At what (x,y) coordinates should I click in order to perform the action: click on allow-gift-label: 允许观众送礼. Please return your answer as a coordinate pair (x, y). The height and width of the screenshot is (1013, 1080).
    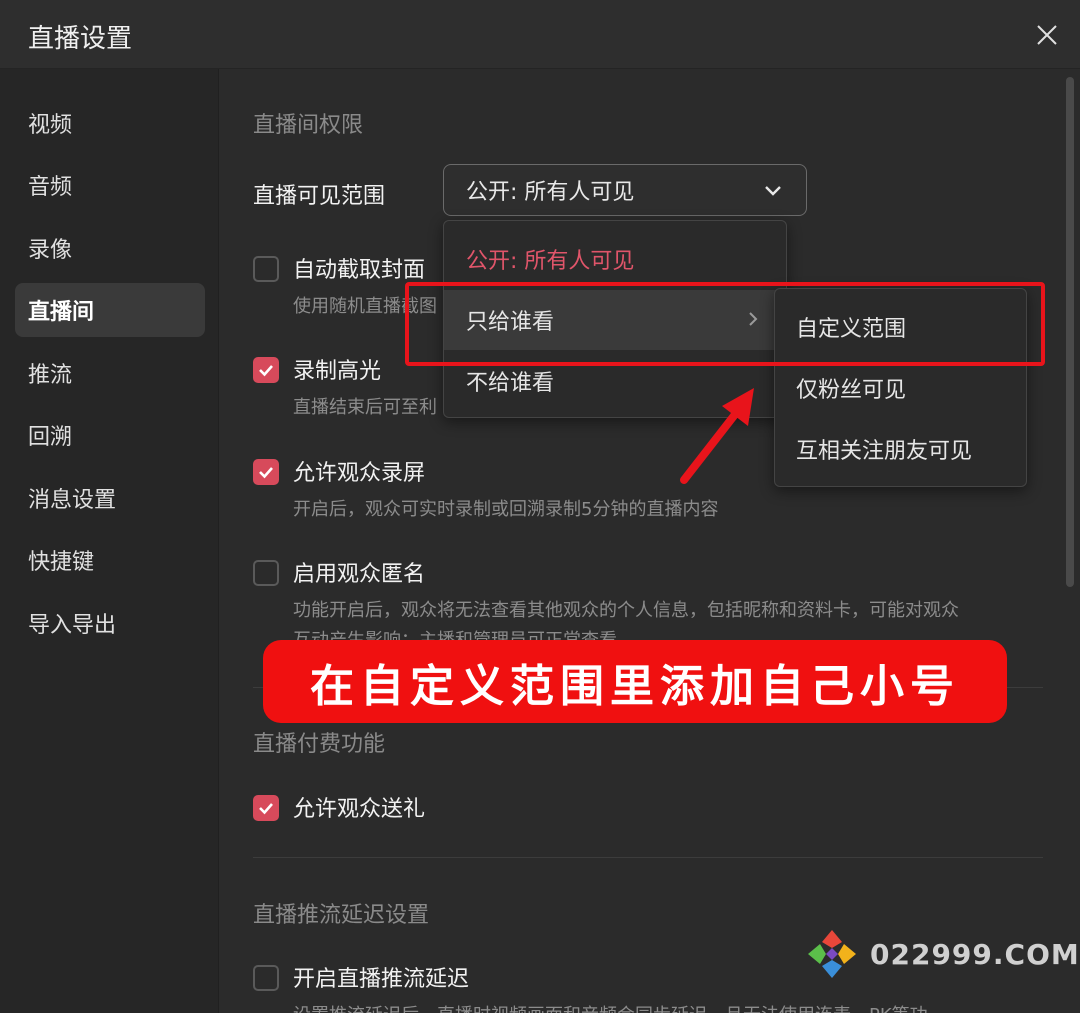
    Looking at the image, I should click on (359, 809).